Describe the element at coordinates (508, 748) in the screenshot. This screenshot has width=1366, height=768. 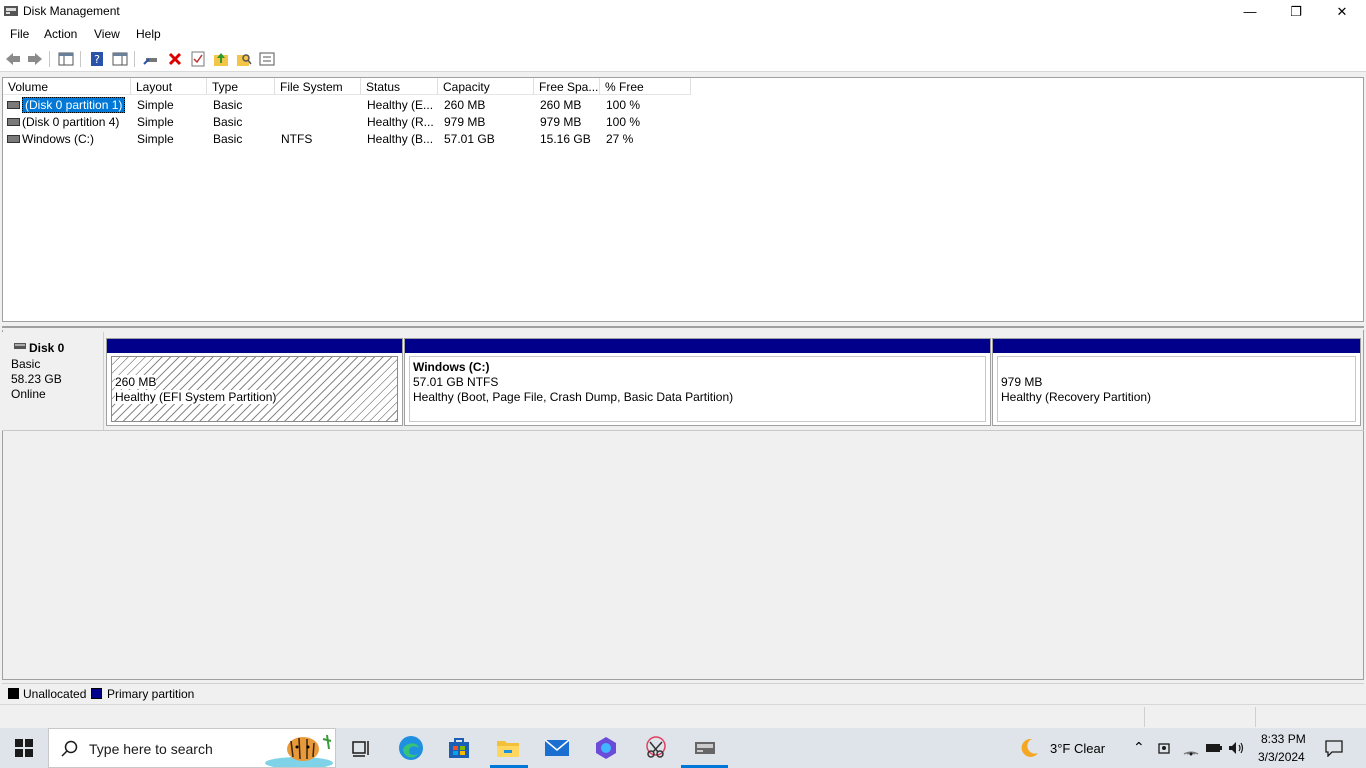
I see `file-explorer-button` at that location.